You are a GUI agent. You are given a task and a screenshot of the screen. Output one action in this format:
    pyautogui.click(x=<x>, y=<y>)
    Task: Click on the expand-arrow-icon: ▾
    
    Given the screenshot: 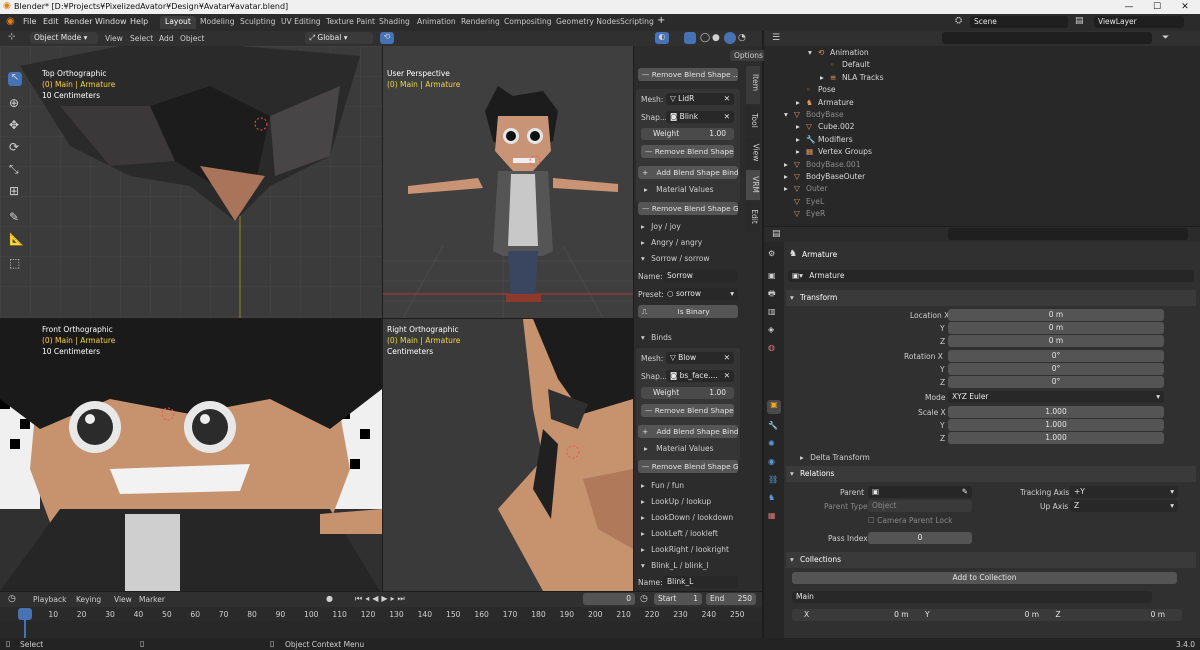 What is the action you would take?
    pyautogui.click(x=813, y=52)
    